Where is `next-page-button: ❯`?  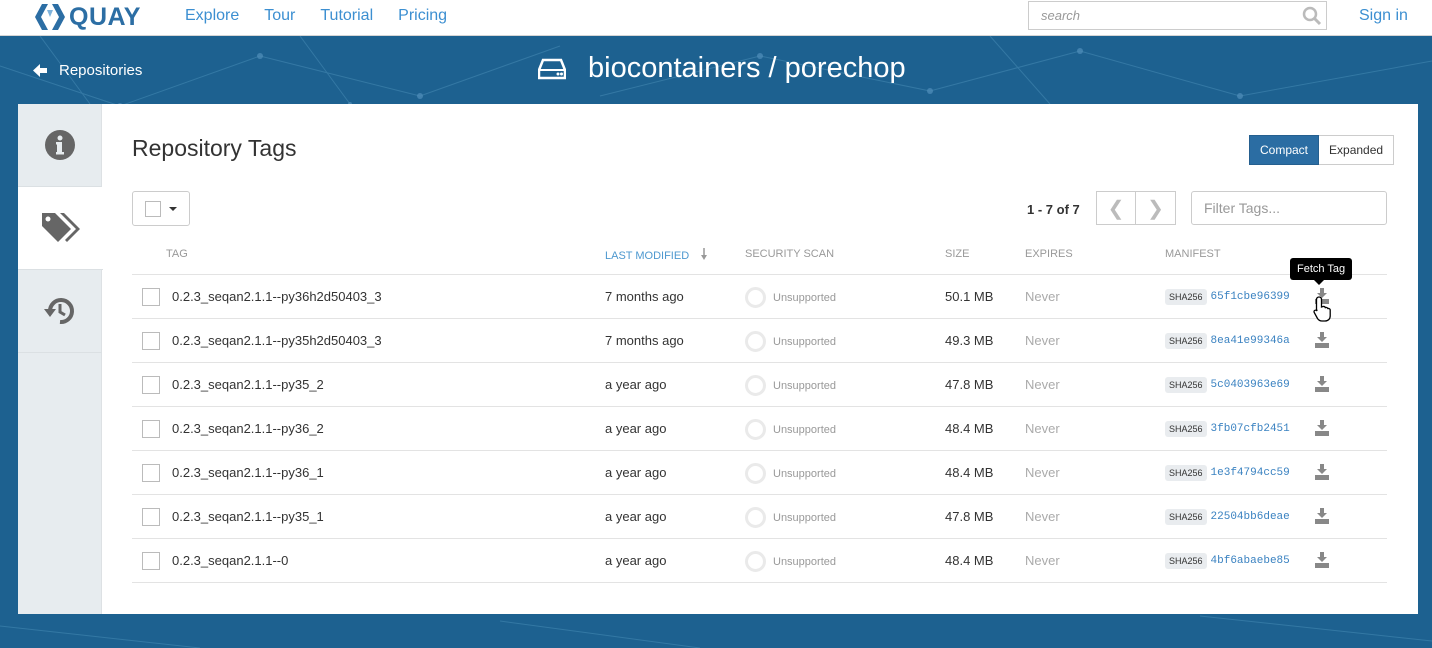 next-page-button: ❯ is located at coordinates (1156, 208).